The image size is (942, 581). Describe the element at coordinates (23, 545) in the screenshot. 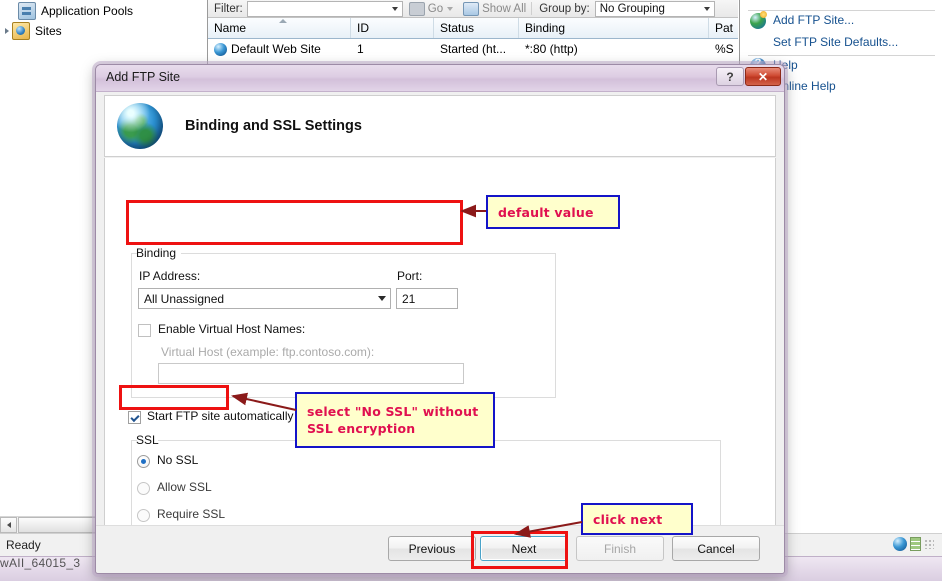

I see `status-text: Ready` at that location.